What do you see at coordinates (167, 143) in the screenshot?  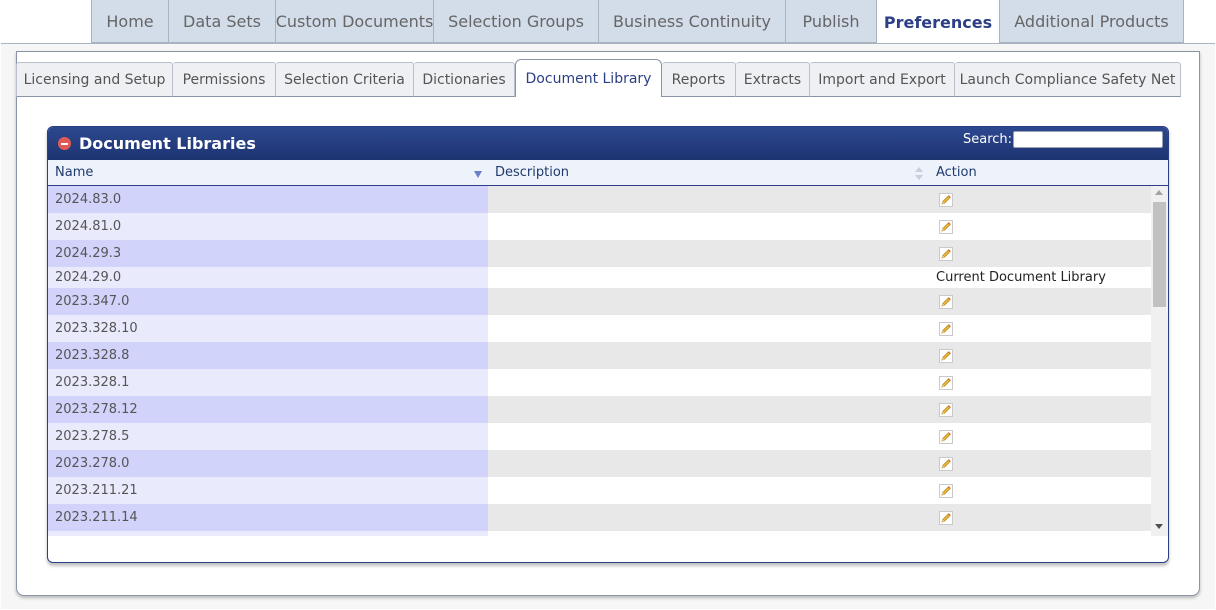 I see `panel-title: Document Libraries` at bounding box center [167, 143].